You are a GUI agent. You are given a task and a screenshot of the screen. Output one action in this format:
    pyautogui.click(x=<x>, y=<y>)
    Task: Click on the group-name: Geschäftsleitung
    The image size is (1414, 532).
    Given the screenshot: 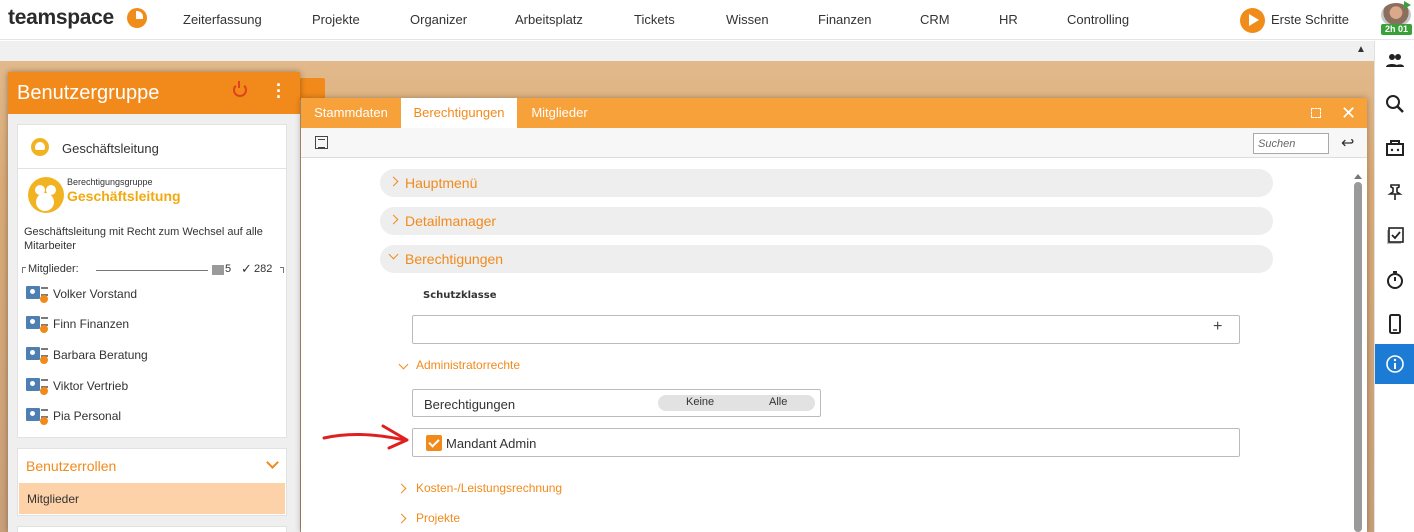 What is the action you would take?
    pyautogui.click(x=124, y=196)
    